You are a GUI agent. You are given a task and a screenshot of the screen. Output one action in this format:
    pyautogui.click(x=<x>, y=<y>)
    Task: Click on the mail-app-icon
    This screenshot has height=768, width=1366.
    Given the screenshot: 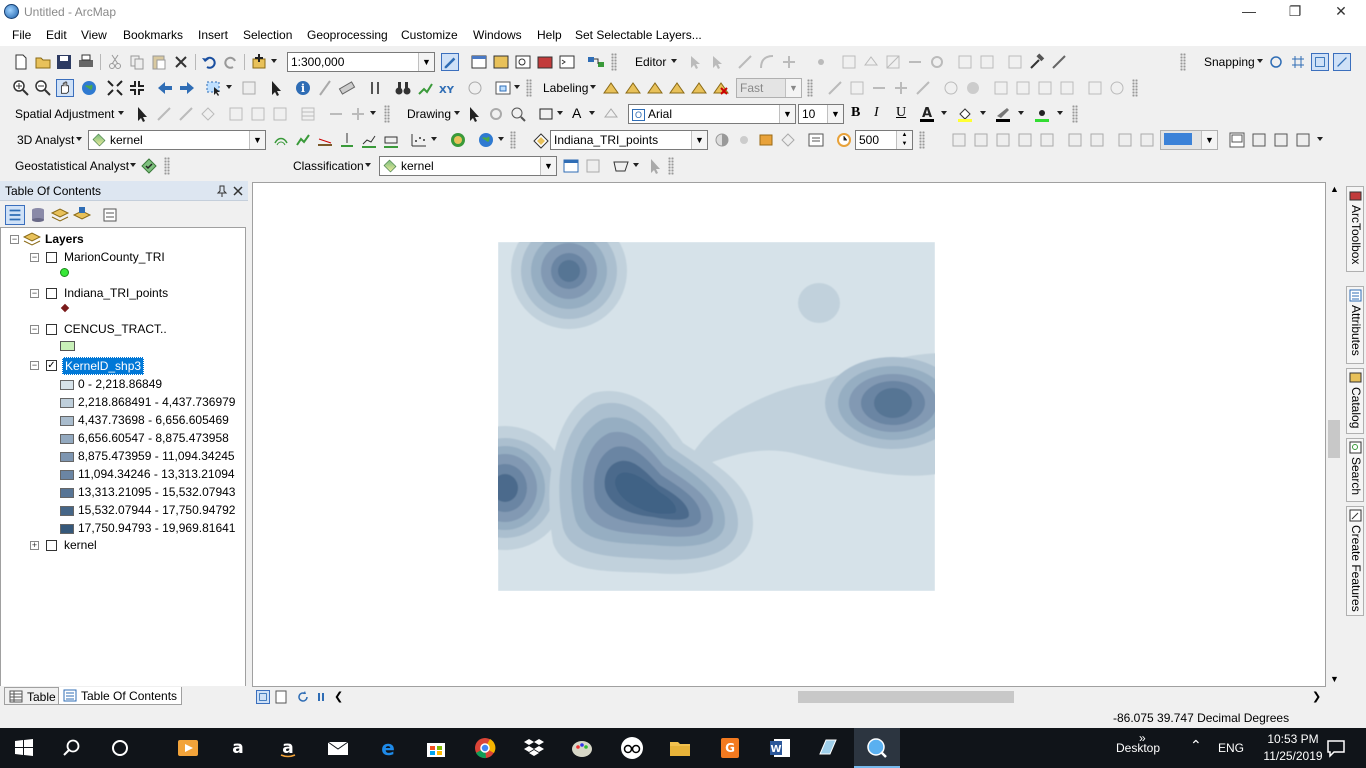 What is the action you would take?
    pyautogui.click(x=338, y=748)
    